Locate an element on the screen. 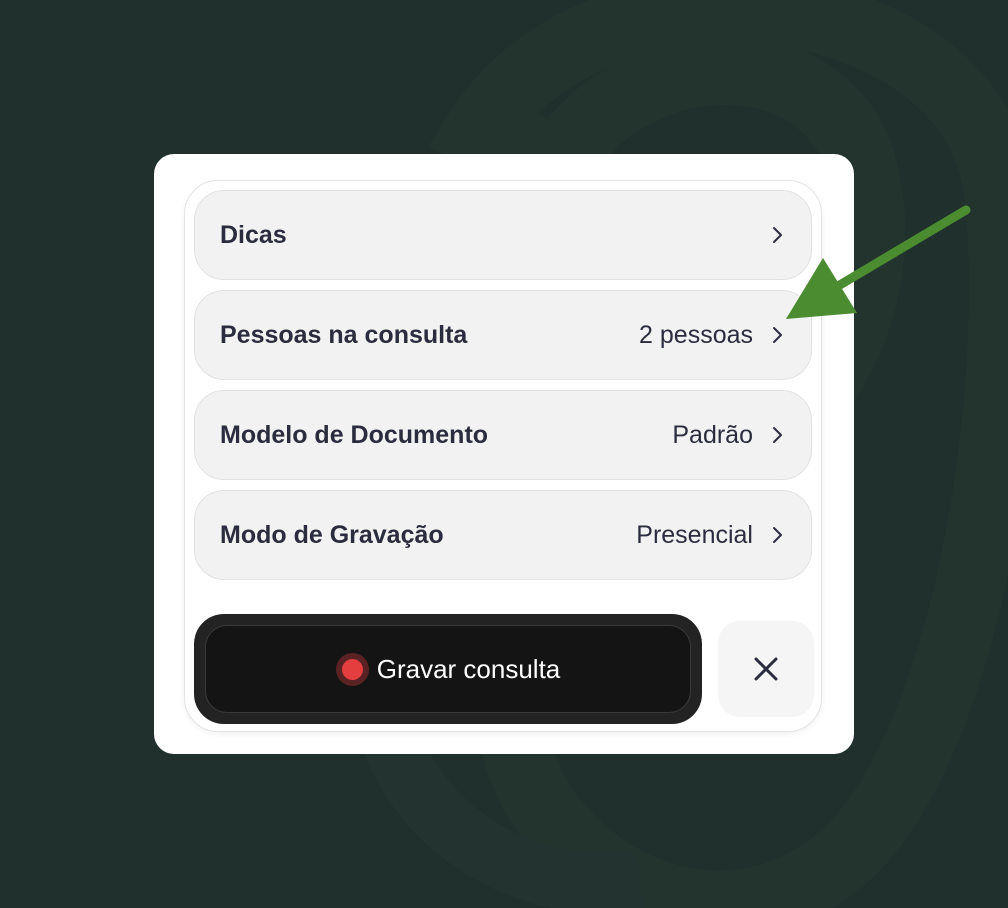 The image size is (1008, 908). menu-row-pessoas: Pessoas na consulta 2 pessoas is located at coordinates (503, 335).